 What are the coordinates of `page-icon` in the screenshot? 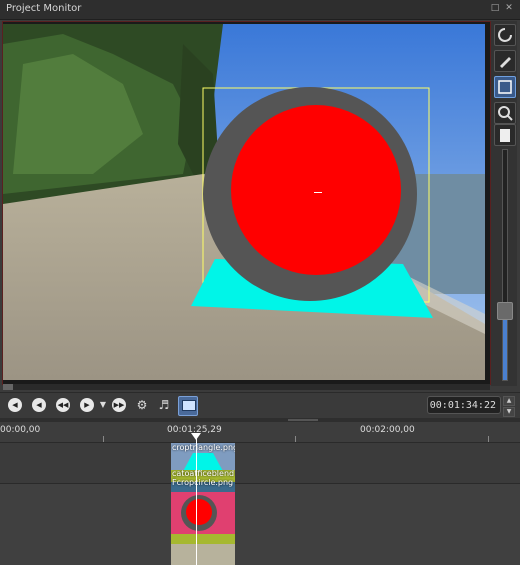 It's located at (505, 135).